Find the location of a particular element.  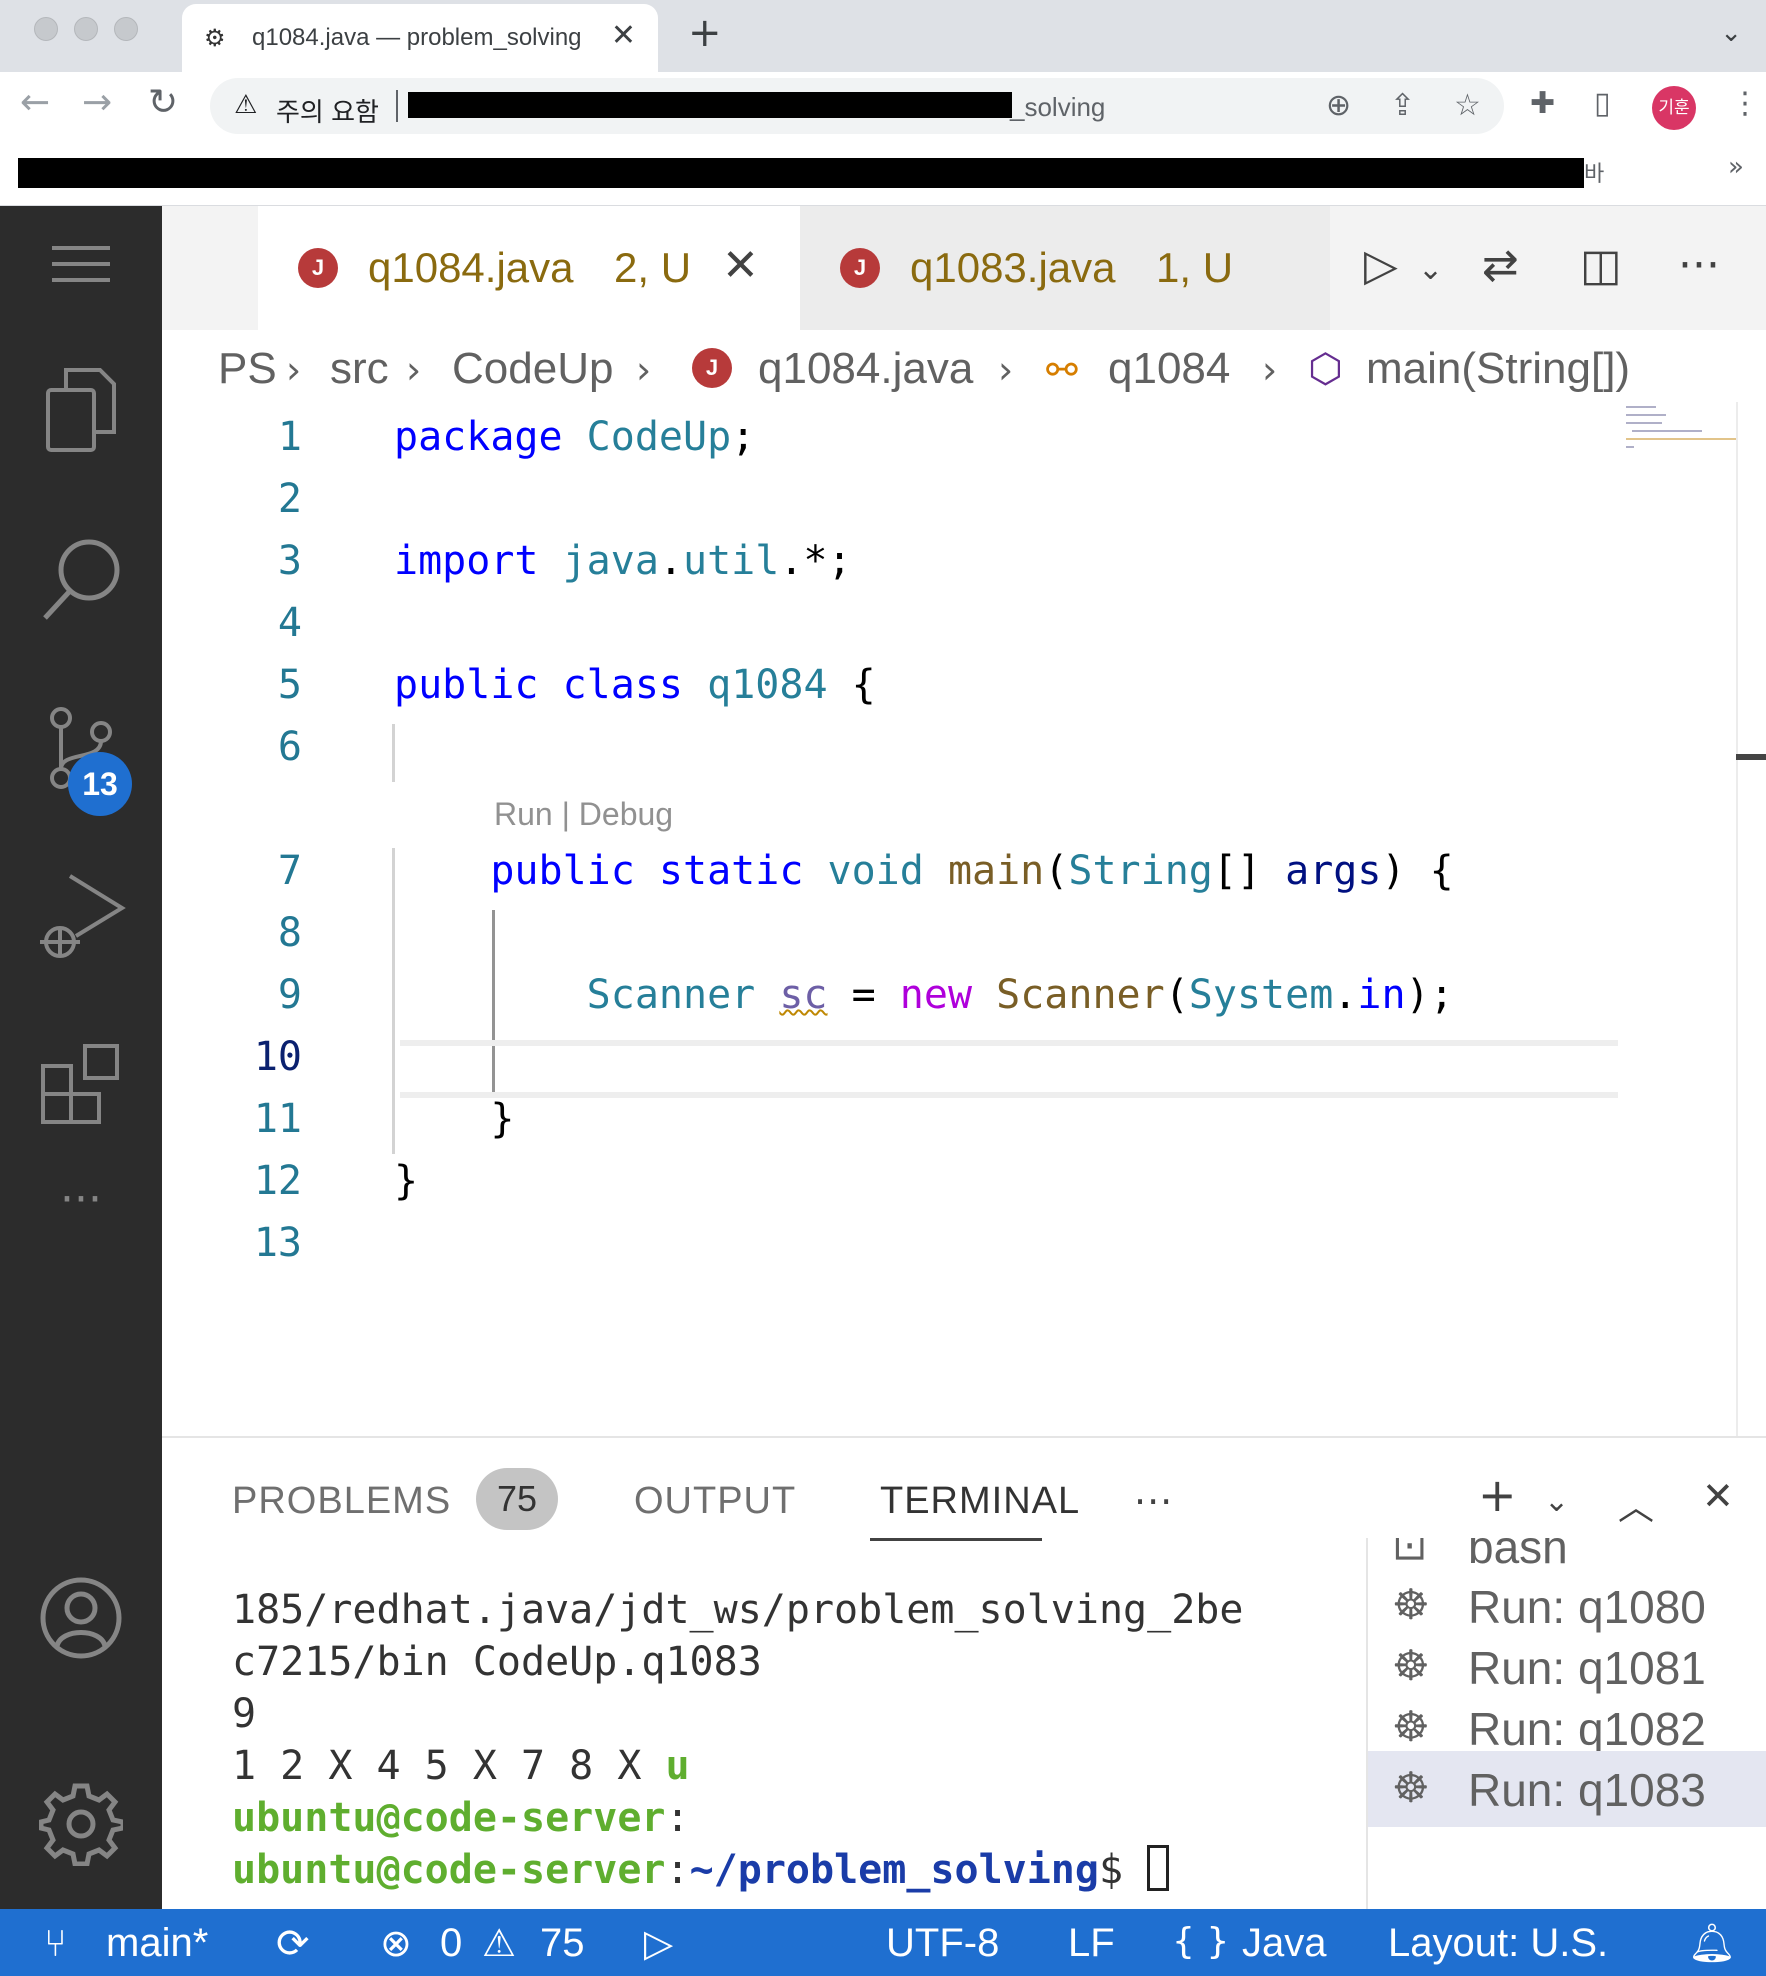

chevron-right-icon: › is located at coordinates (644, 370).